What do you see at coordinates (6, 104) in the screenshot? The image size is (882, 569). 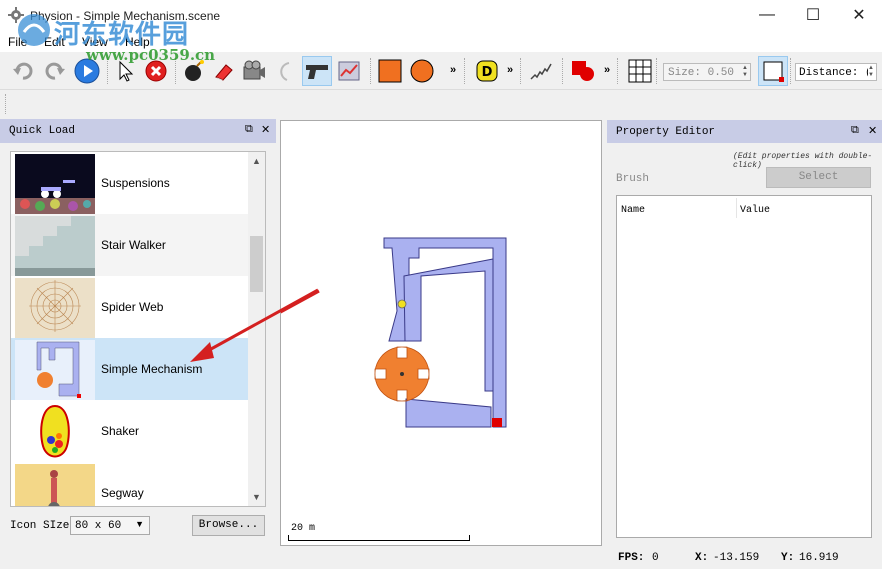 I see `toolbar-grip` at bounding box center [6, 104].